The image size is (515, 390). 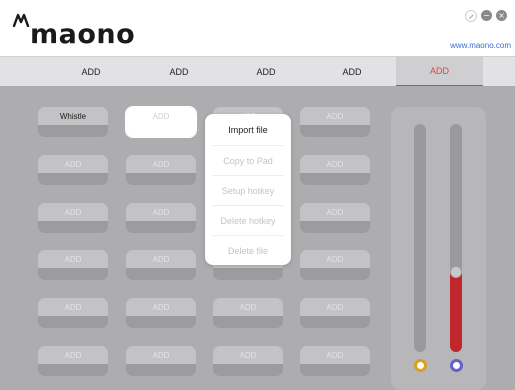 I want to click on tab-bar: ADD ADD ADD ADD ADD, so click(x=257, y=71).